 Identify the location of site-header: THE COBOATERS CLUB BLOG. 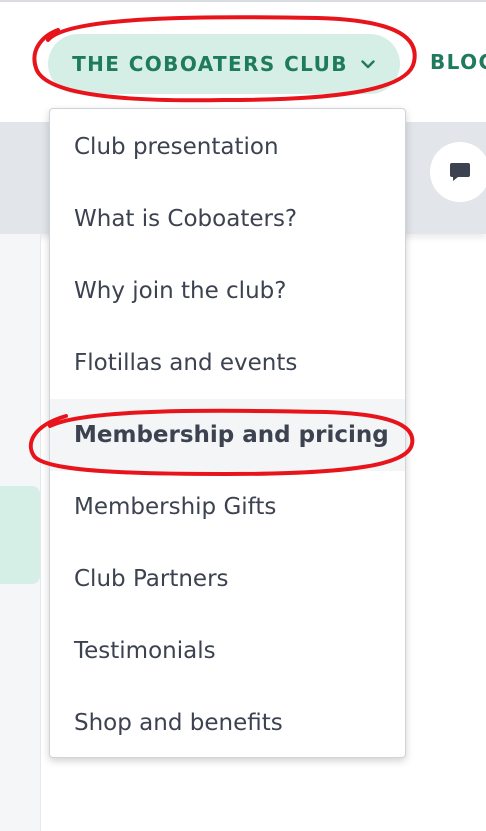
(243, 62).